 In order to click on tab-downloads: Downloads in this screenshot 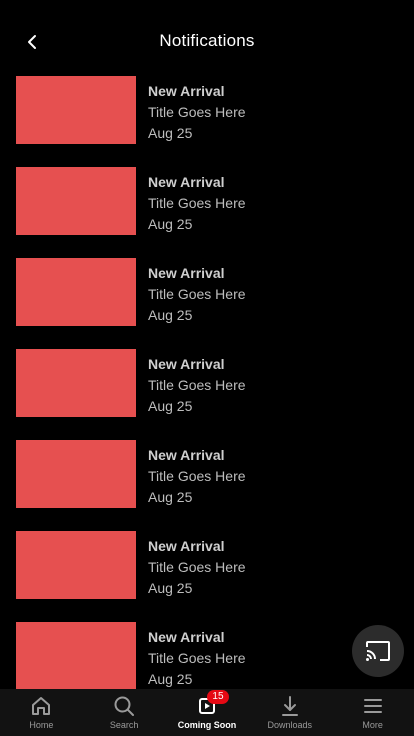, I will do `click(289, 712)`.